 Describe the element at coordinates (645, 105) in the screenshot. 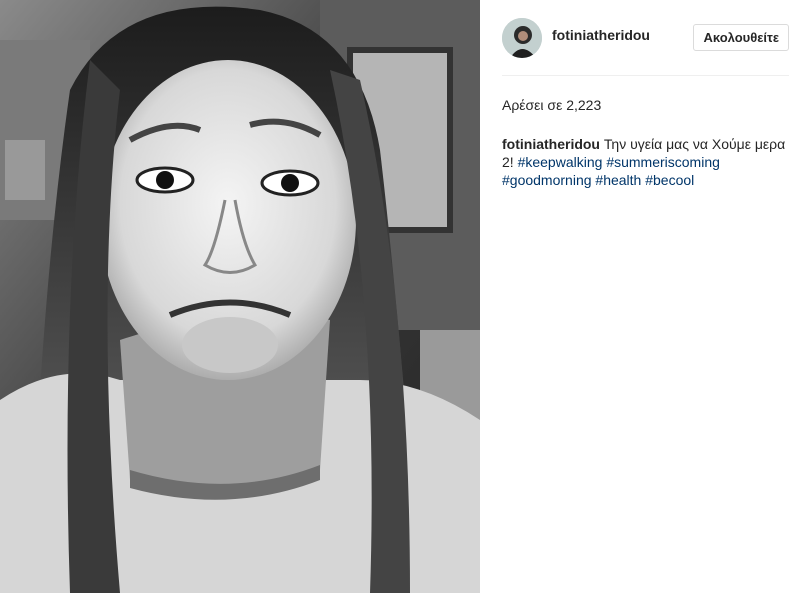

I see `likes-count: Αρέσει σε 2,223` at that location.